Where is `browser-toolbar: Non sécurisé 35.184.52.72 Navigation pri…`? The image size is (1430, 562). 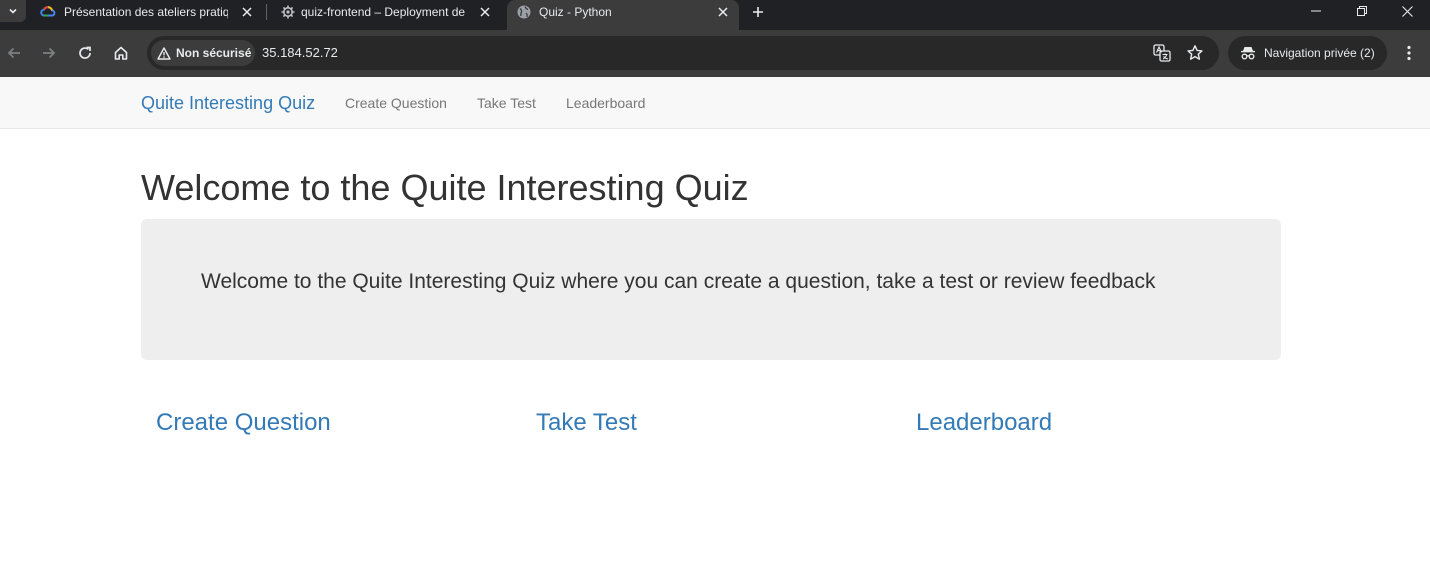
browser-toolbar: Non sécurisé 35.184.52.72 Navigation pri… is located at coordinates (715, 53).